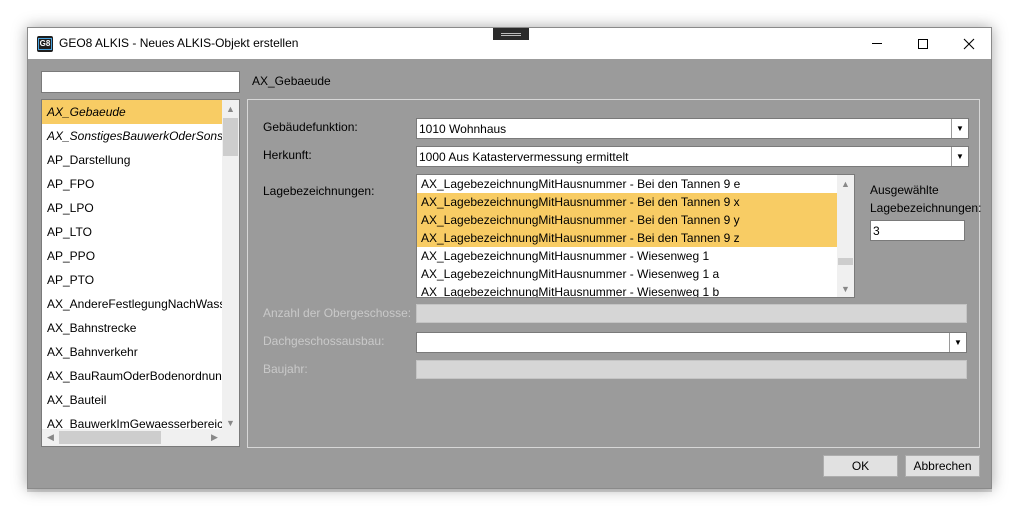  What do you see at coordinates (285, 369) in the screenshot?
I see `baujahr-label: Baujahr:` at bounding box center [285, 369].